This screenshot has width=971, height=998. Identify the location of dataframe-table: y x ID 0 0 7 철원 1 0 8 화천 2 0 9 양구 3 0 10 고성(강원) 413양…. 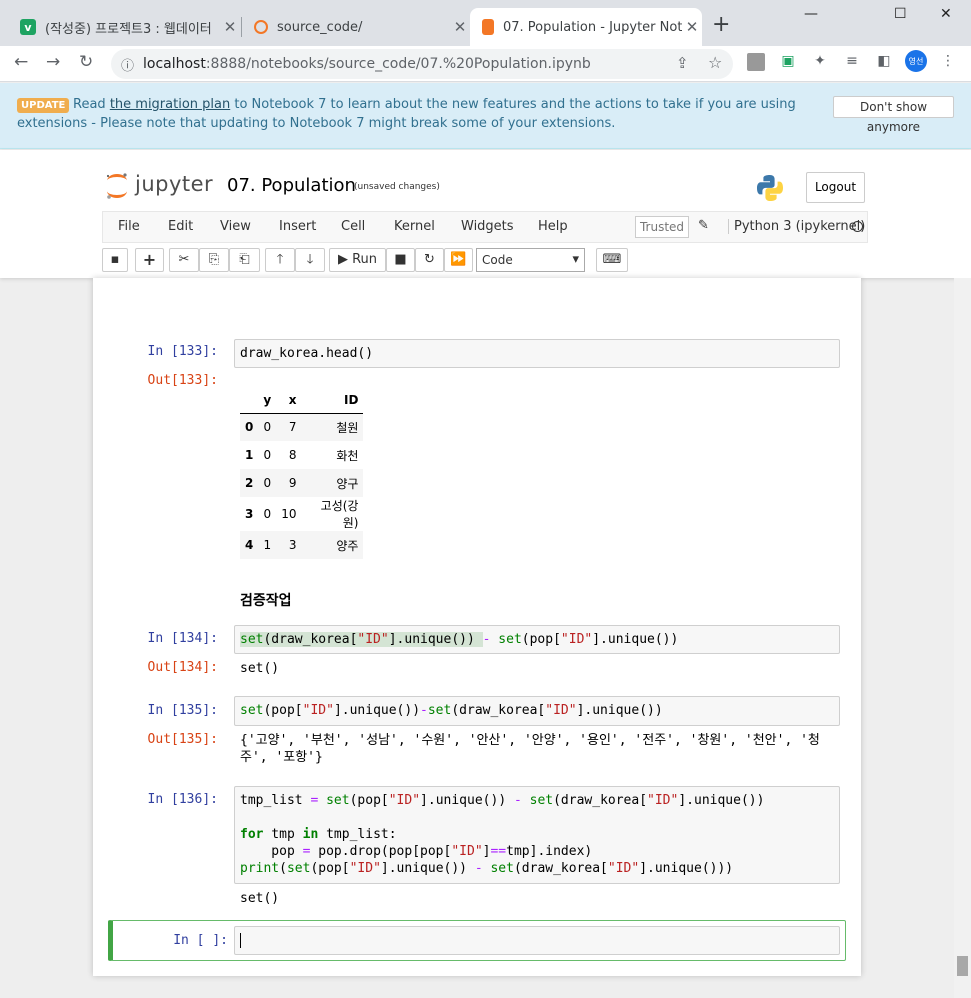
(302, 473).